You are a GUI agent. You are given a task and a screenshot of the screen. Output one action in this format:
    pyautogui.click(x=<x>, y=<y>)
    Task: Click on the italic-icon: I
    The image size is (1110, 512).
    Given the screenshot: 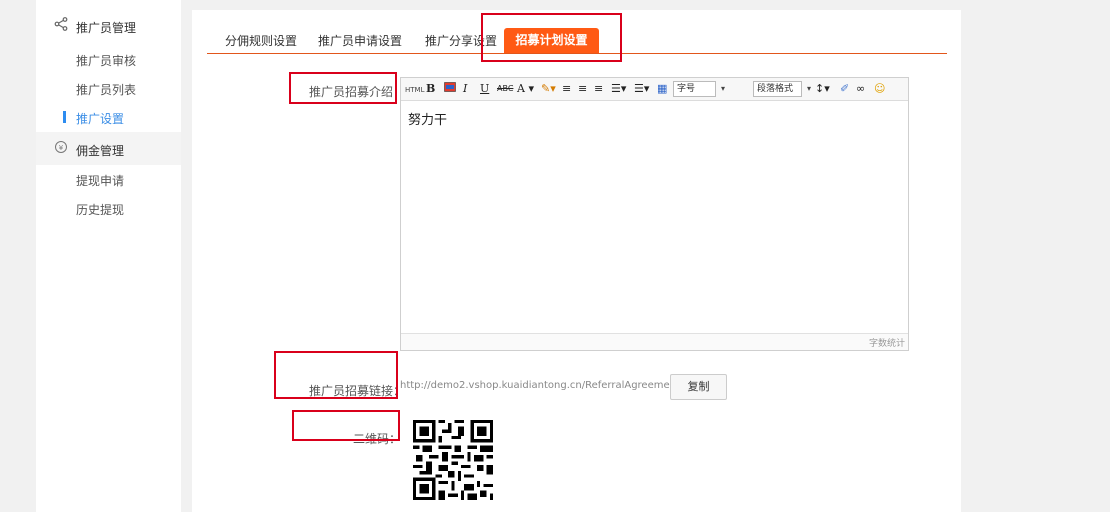 What is the action you would take?
    pyautogui.click(x=465, y=89)
    